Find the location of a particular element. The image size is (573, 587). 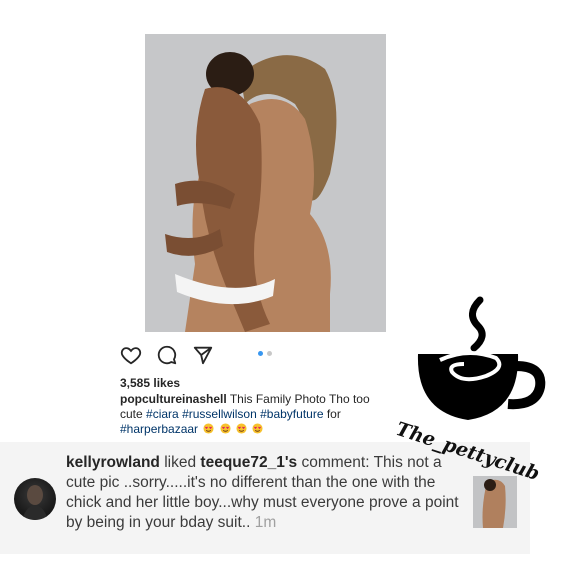

hashtag-link: #harperbazaar is located at coordinates (159, 429).